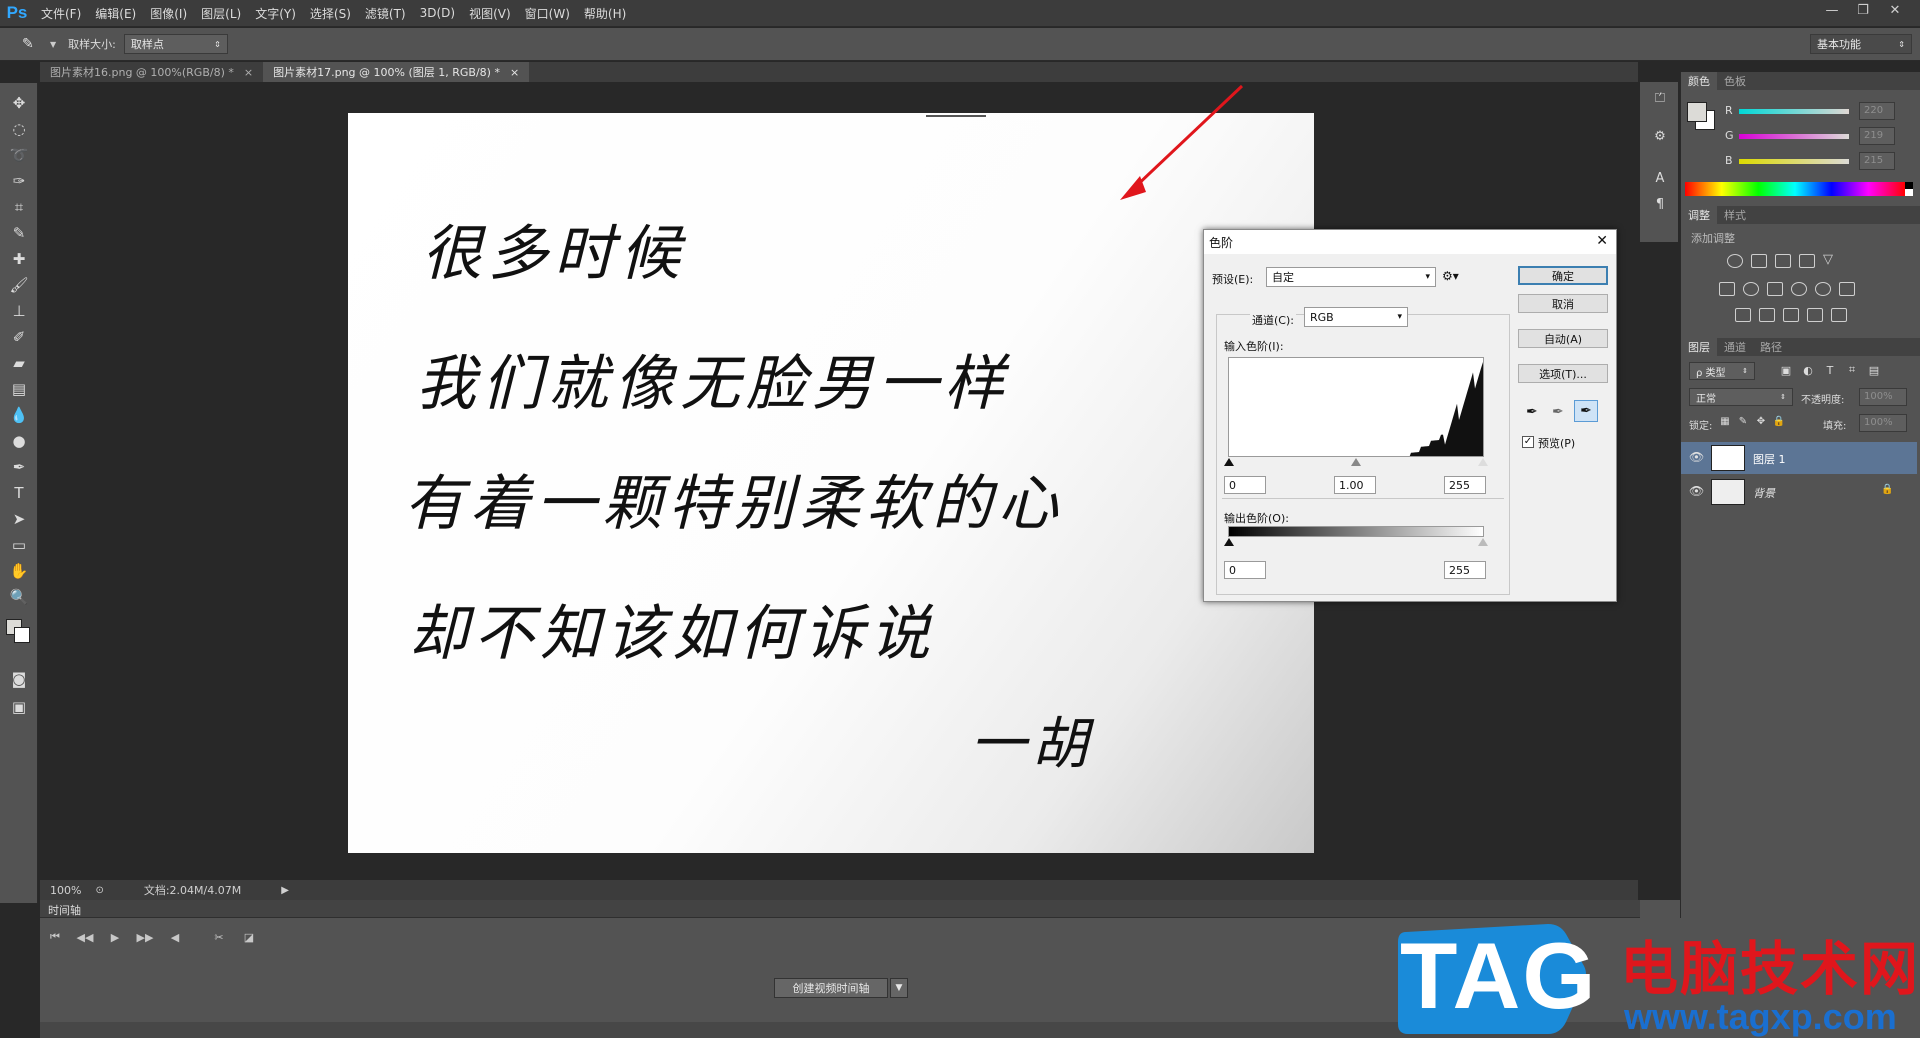 The height and width of the screenshot is (1038, 1920). I want to click on layer-filter-select: ρ 类型 ⇕, so click(1722, 371).